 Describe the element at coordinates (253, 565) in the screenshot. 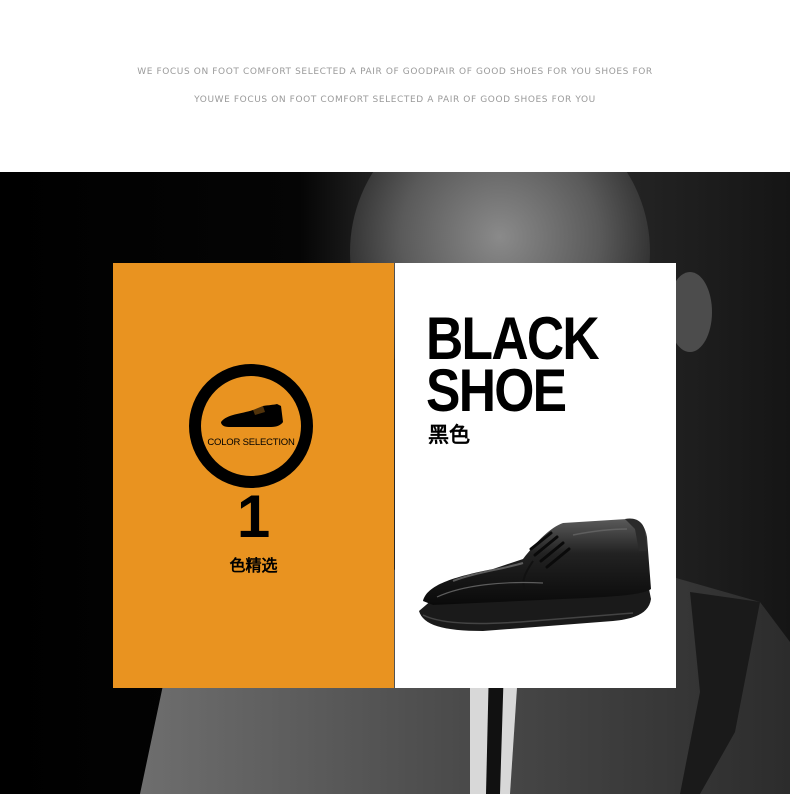

I see `color-count-label: 色精选` at that location.